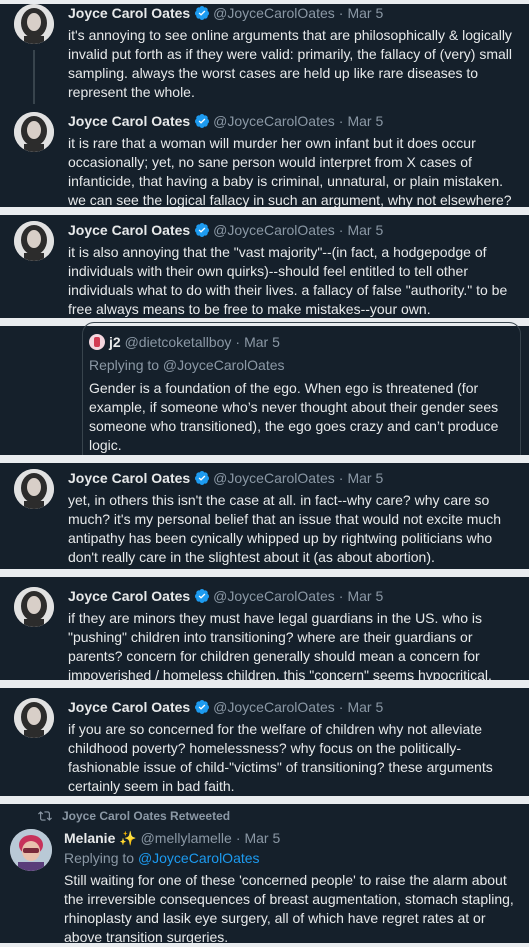  I want to click on retweet-handle: @mellylamelle, so click(186, 838).